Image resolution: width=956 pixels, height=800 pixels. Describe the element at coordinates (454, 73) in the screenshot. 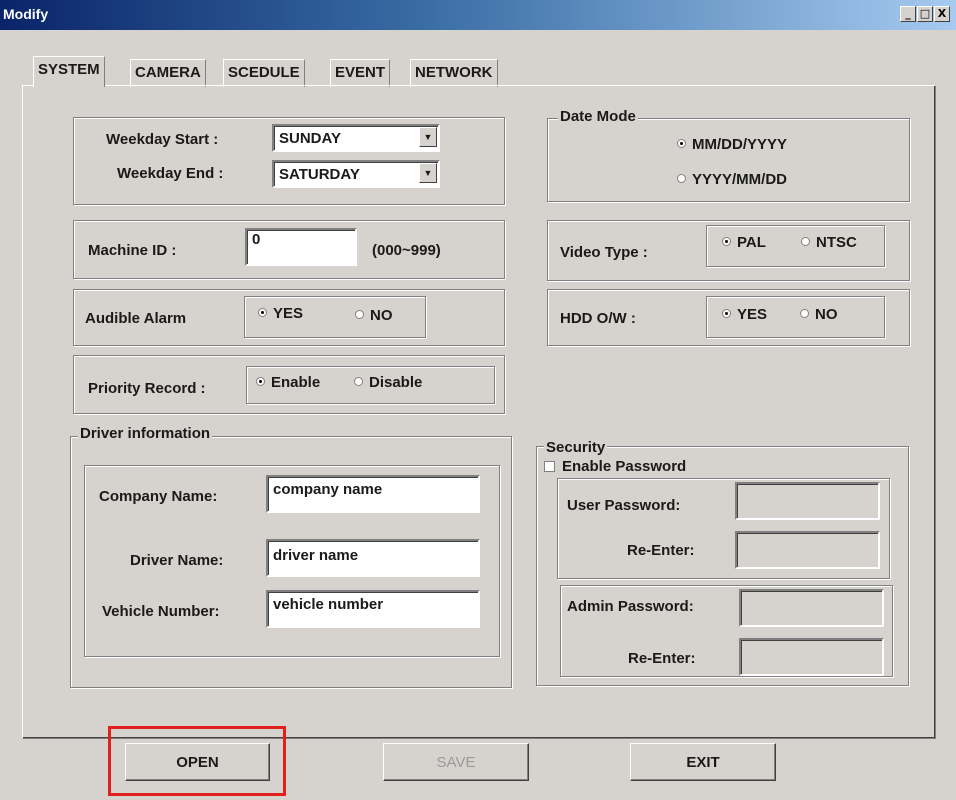

I see `tab-network: NETWORK` at that location.